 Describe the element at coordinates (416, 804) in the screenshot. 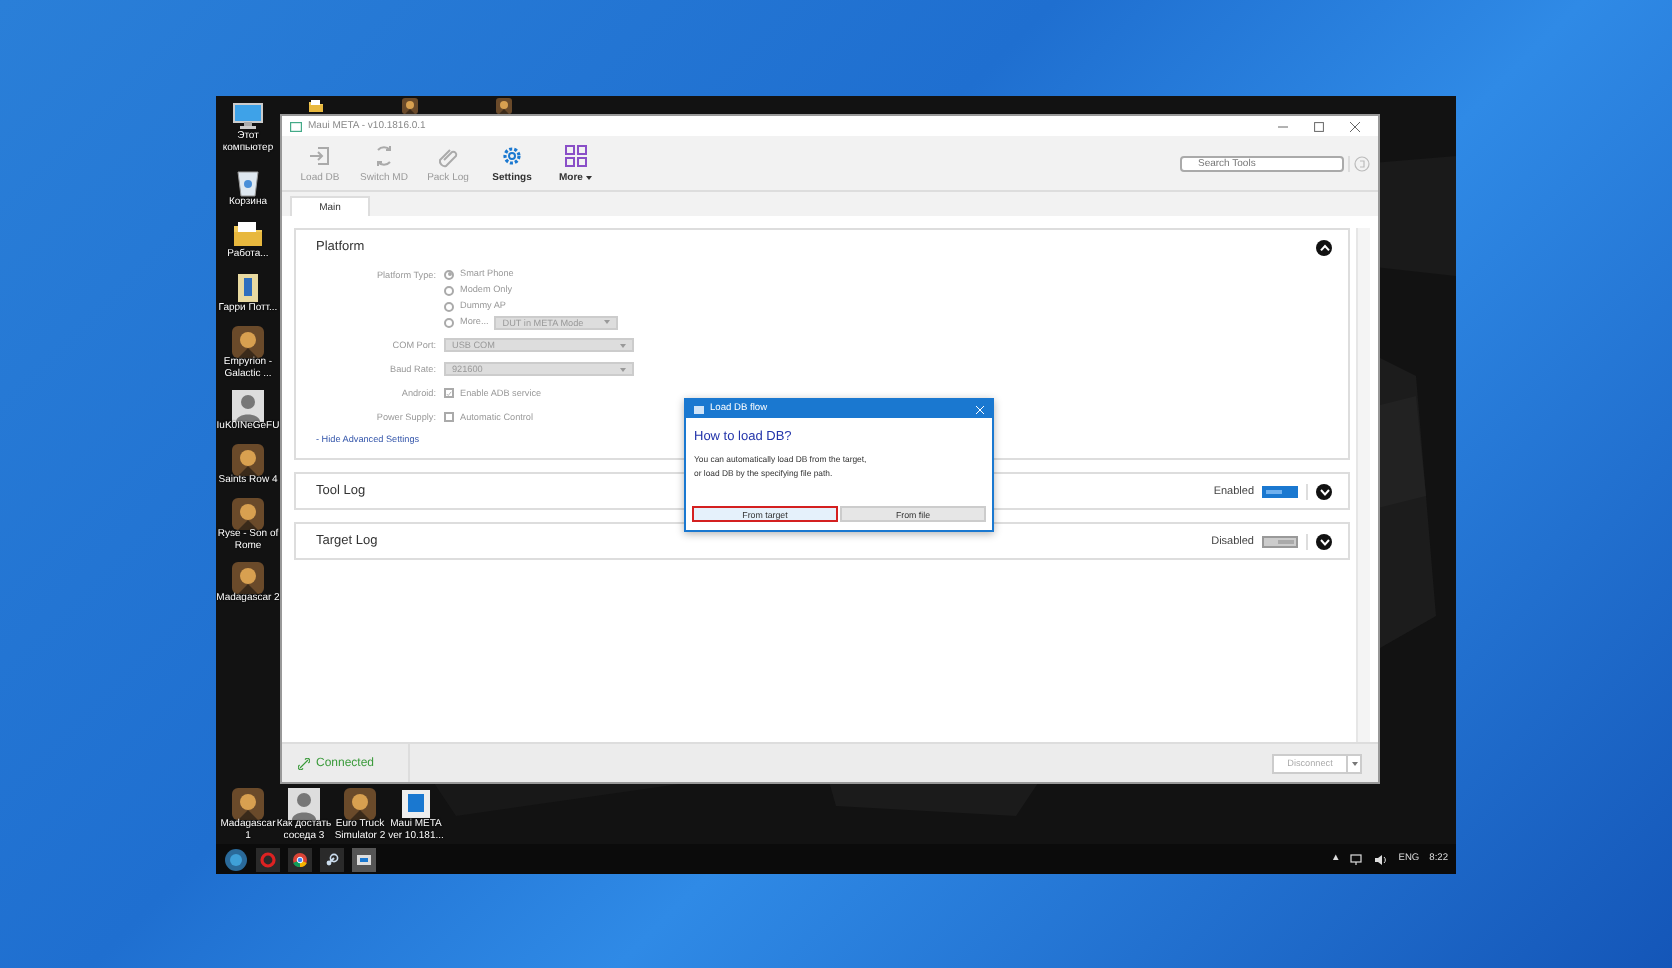

I see `app-icon` at that location.